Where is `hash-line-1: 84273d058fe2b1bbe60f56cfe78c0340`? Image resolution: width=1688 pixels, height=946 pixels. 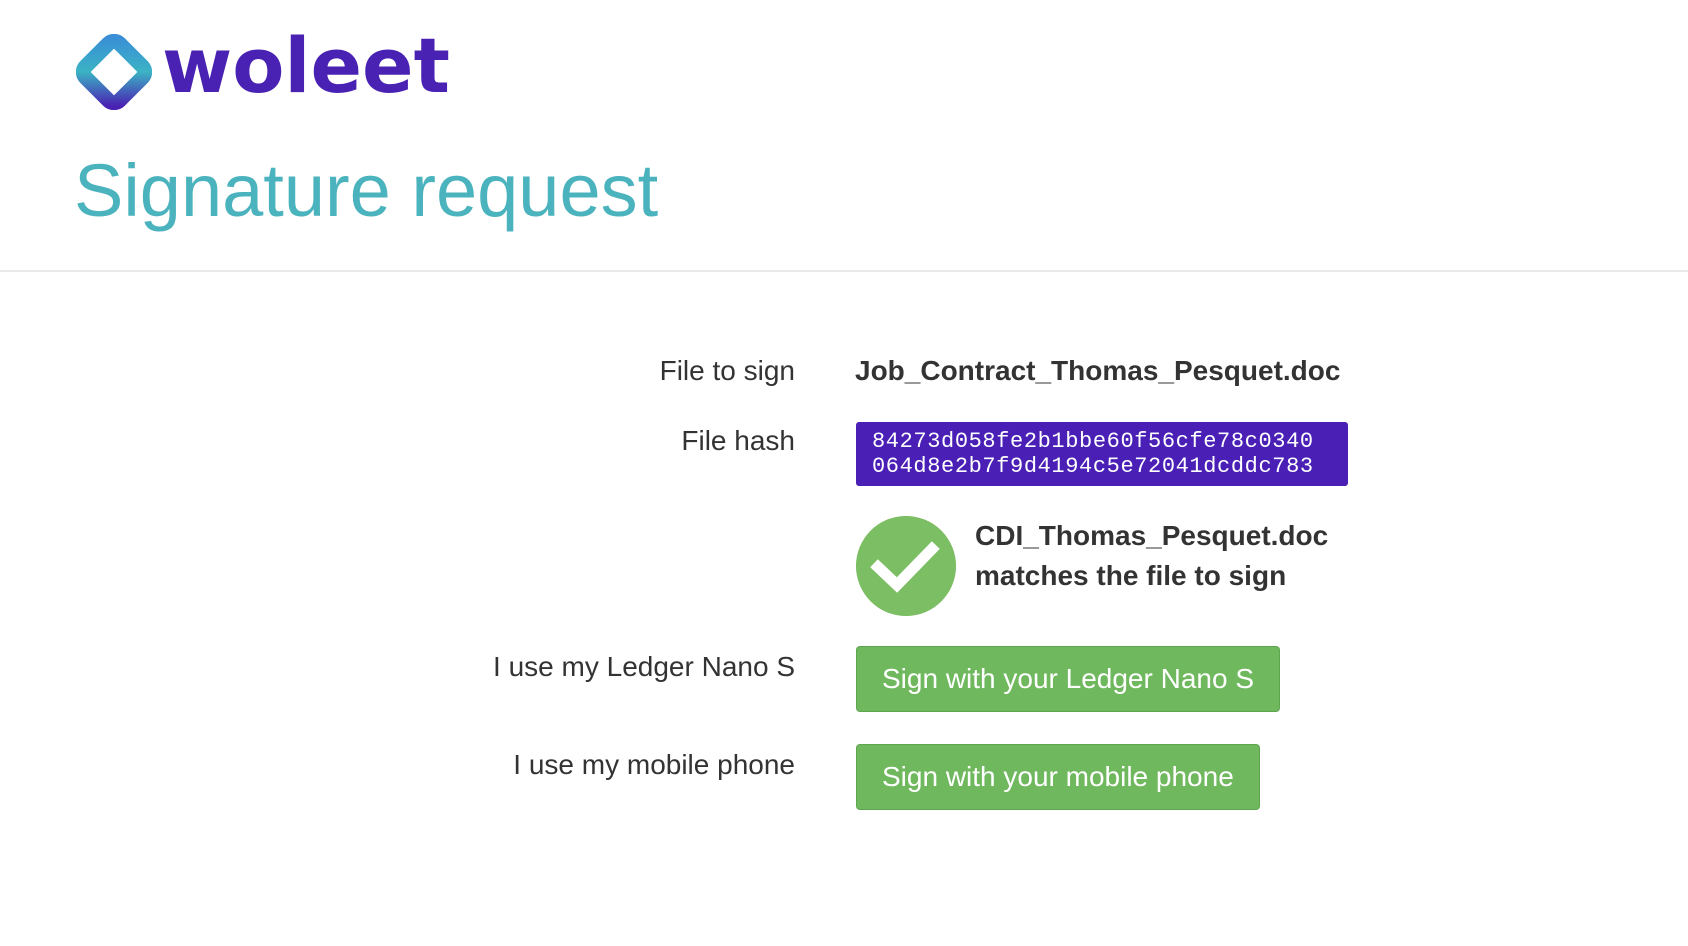
hash-line-1: 84273d058fe2b1bbe60f56cfe78c0340 is located at coordinates (1093, 441).